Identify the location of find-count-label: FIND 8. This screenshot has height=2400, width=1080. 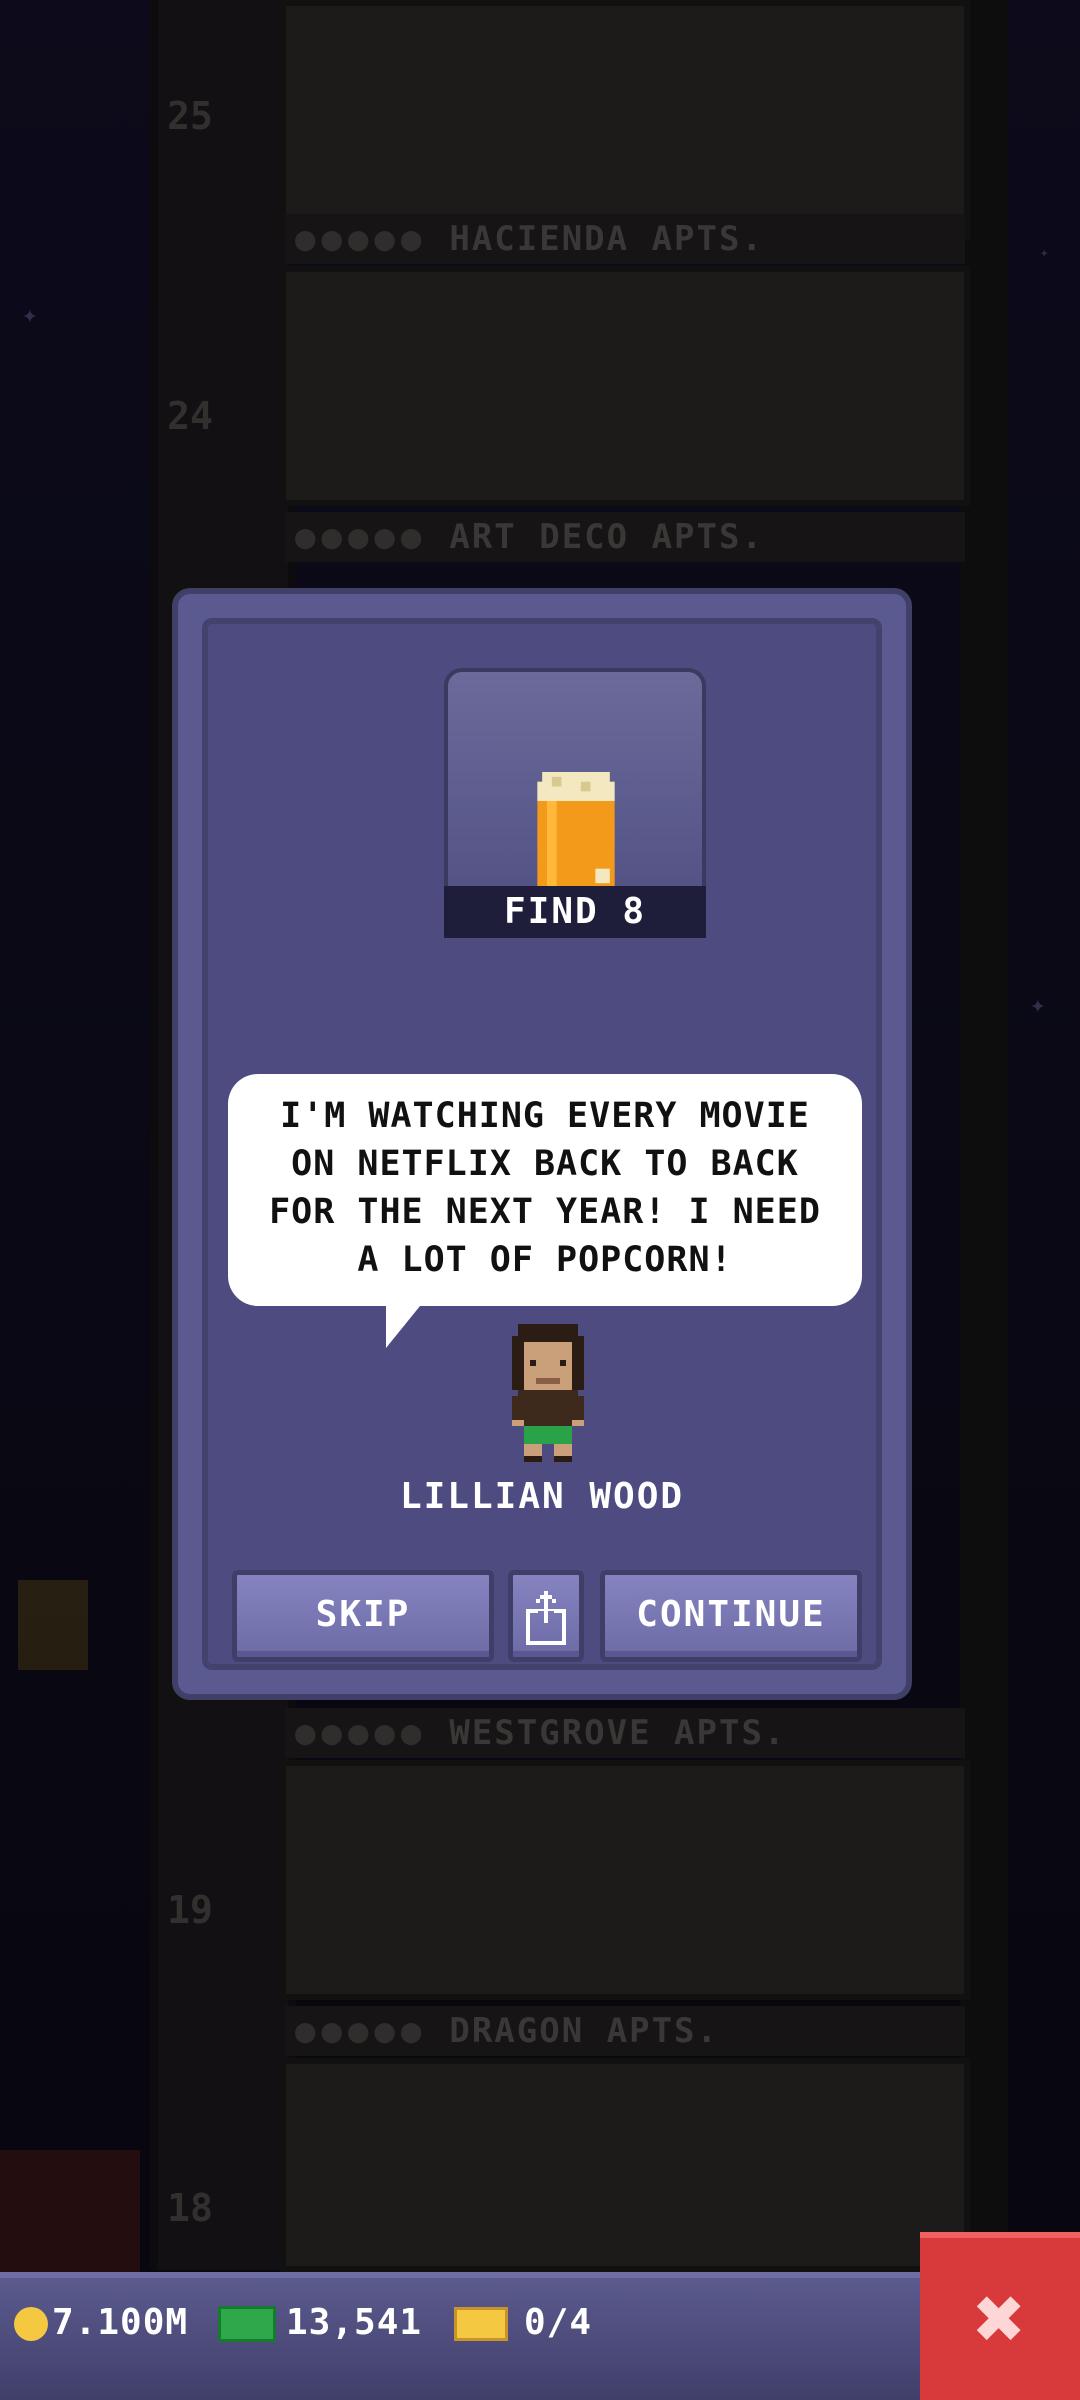
(575, 912).